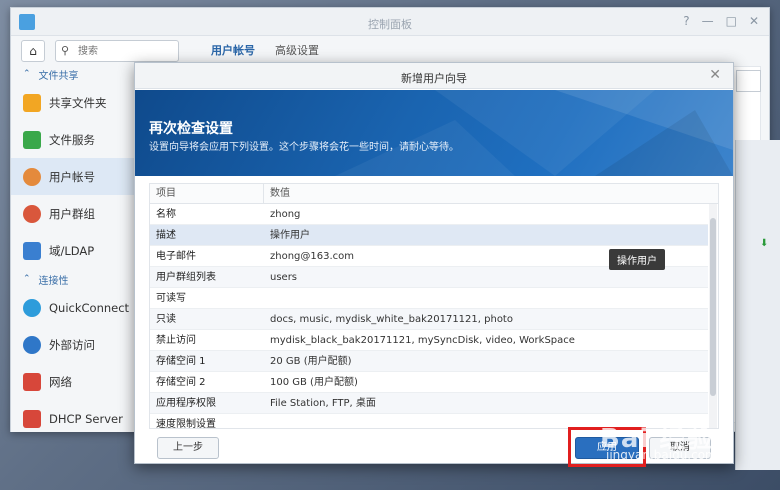 This screenshot has height=490, width=780. What do you see at coordinates (166, 235) in the screenshot?
I see `row-key: 描述` at bounding box center [166, 235].